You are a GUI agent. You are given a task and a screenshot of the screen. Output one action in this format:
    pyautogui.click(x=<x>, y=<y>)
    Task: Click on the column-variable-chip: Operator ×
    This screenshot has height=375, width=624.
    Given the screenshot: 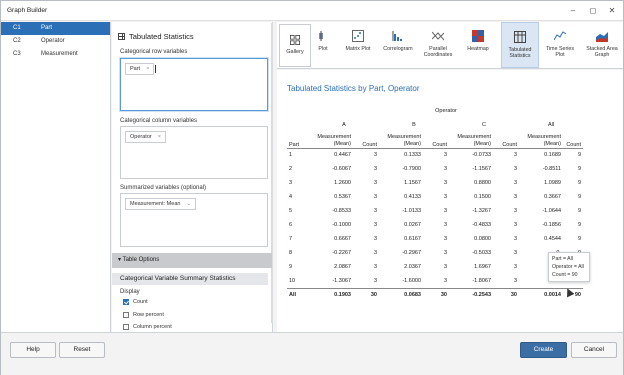 What is the action you would take?
    pyautogui.click(x=145, y=137)
    